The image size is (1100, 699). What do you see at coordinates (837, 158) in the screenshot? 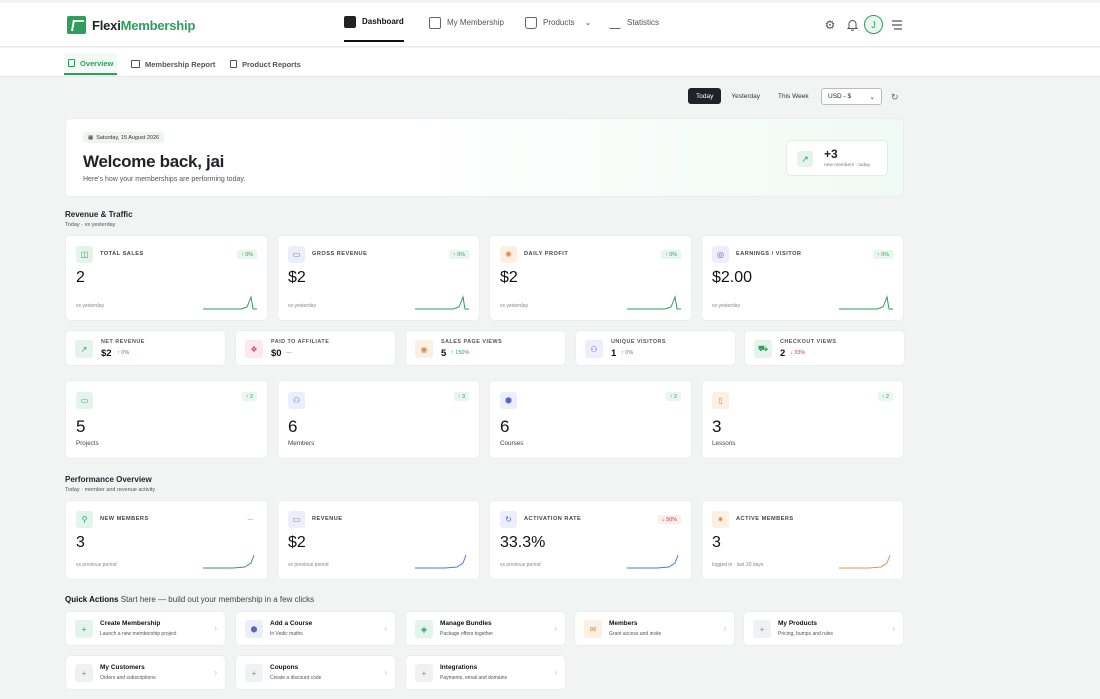
I see `new-members-summary: ↗ +3 new members · today` at bounding box center [837, 158].